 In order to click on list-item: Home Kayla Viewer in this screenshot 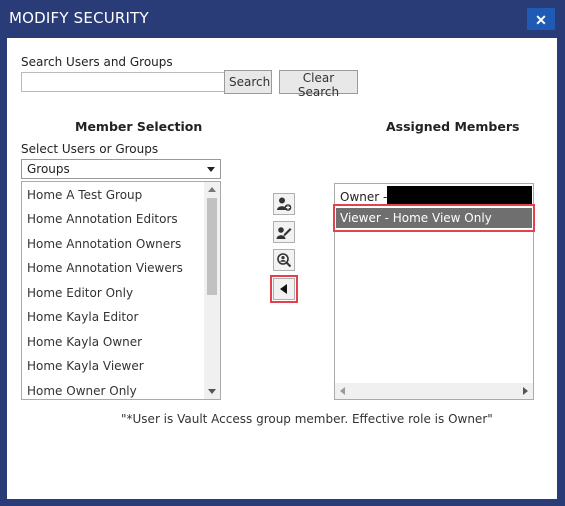, I will do `click(85, 366)`.